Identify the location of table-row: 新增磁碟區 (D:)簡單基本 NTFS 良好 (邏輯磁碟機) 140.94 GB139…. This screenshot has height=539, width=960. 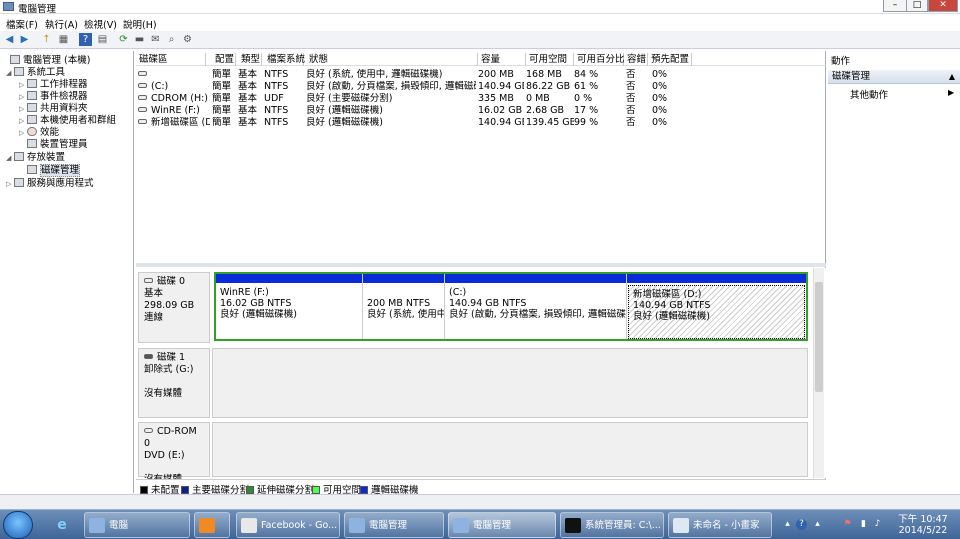
(481, 123).